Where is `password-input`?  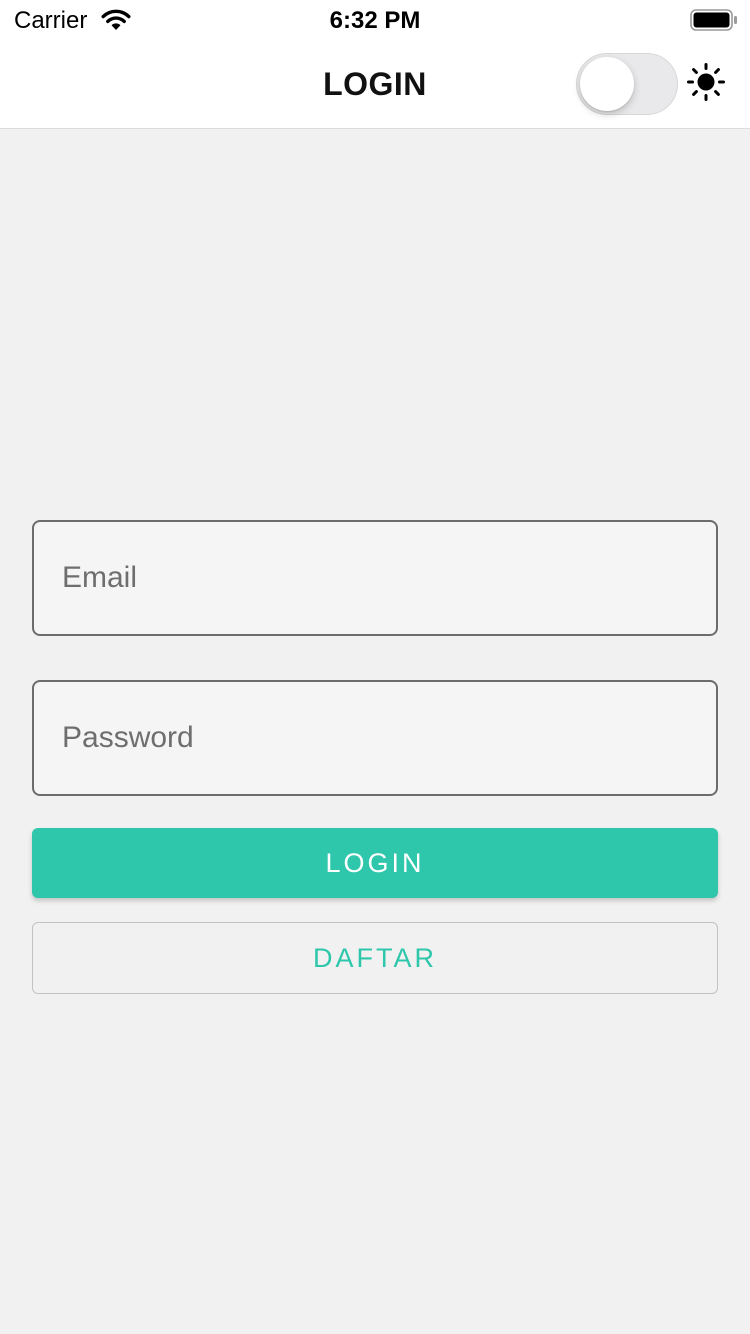
password-input is located at coordinates (375, 738).